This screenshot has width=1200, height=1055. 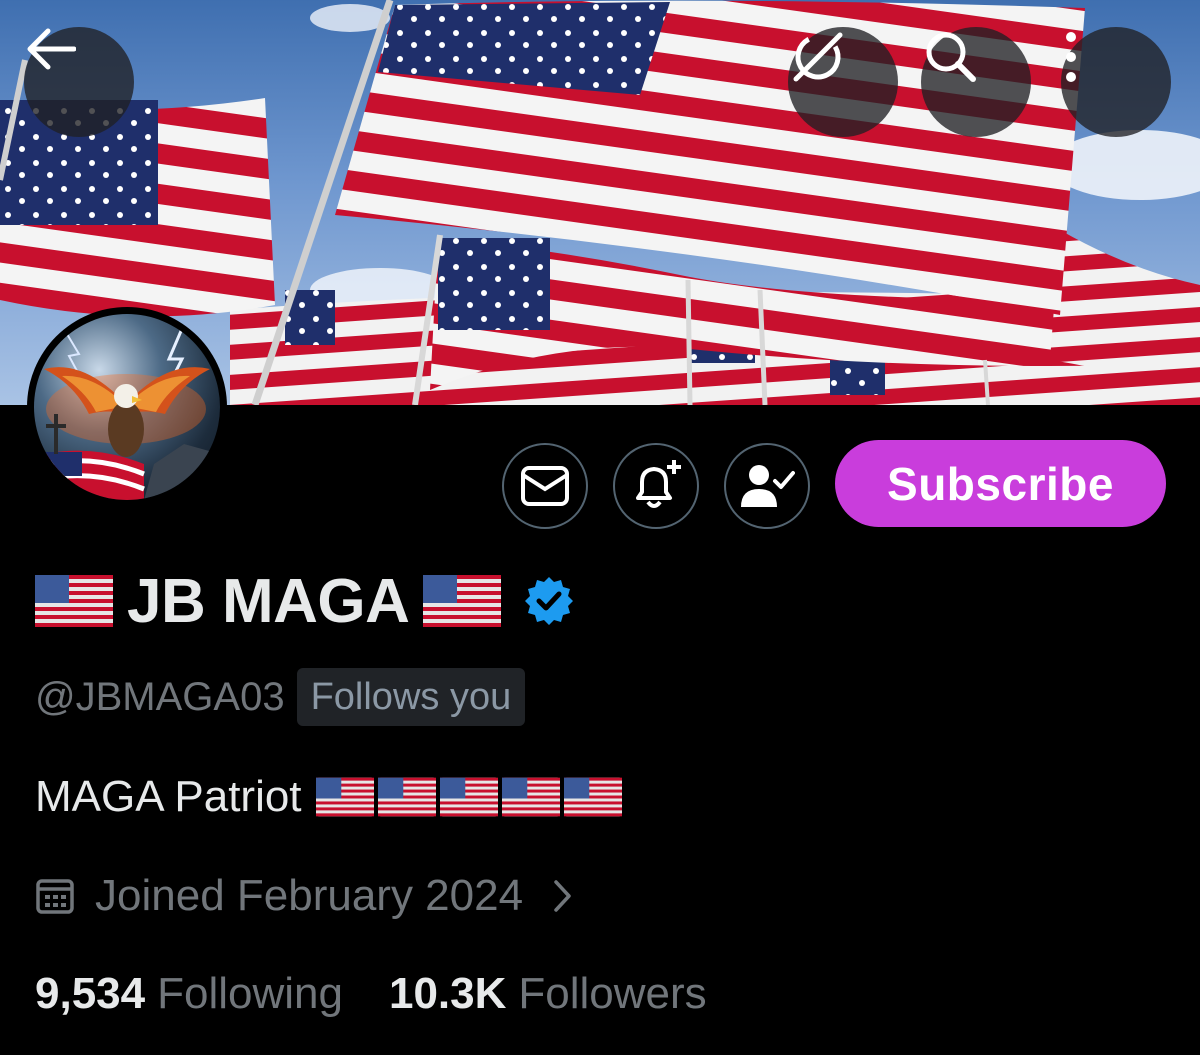 I want to click on followers-label: Followers, so click(x=612, y=993).